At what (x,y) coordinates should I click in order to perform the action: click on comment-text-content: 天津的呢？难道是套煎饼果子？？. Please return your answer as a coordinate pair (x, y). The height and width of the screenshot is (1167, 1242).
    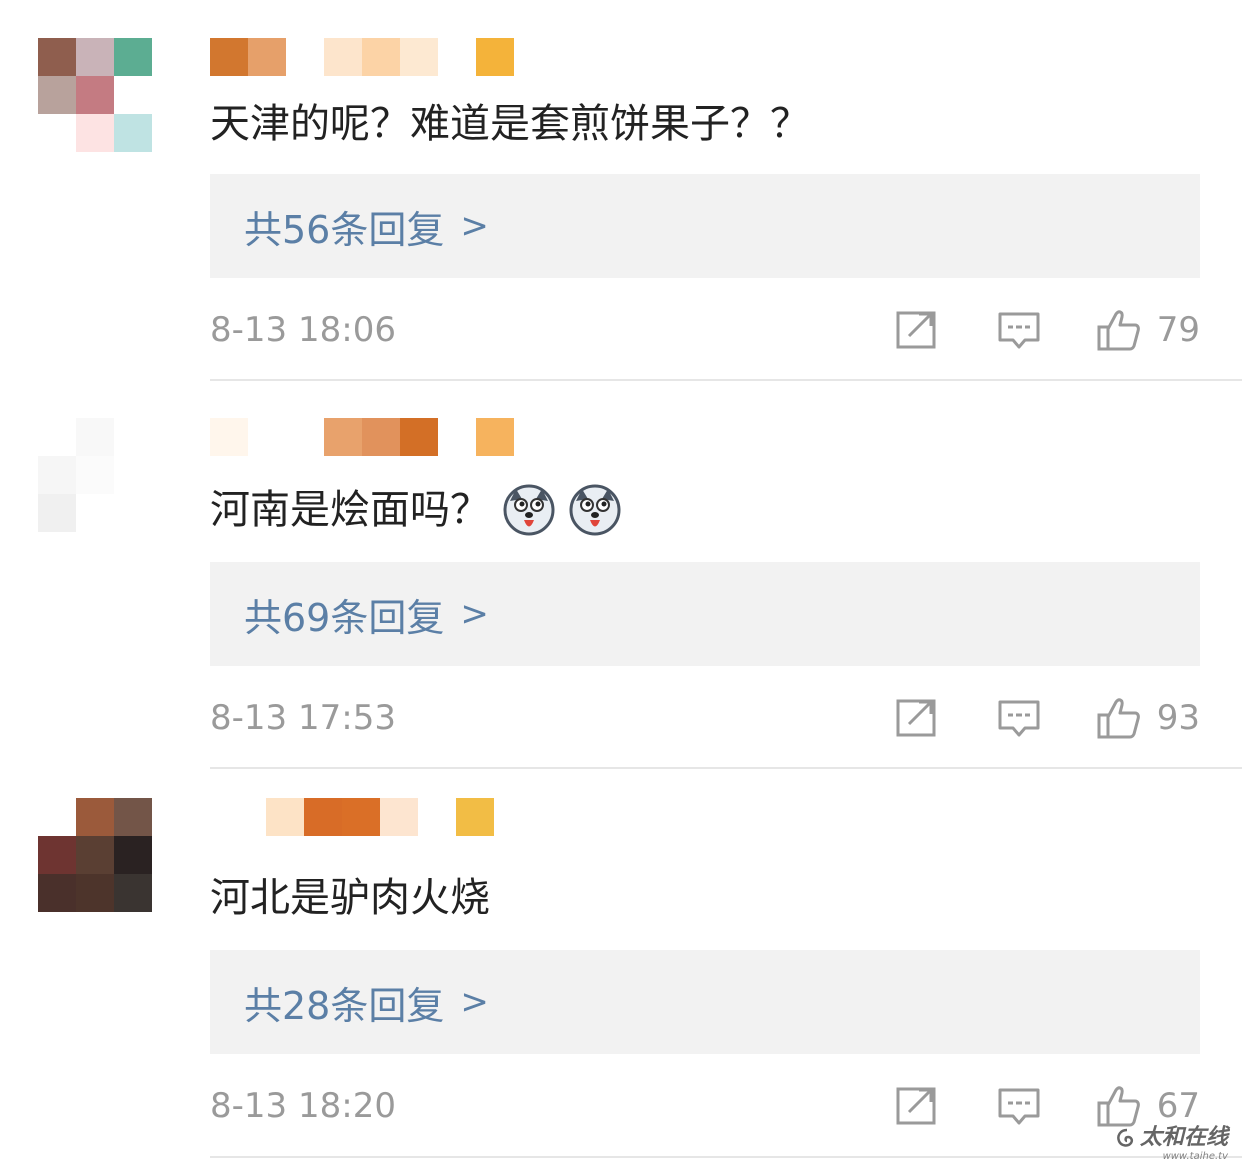
    Looking at the image, I should click on (510, 124).